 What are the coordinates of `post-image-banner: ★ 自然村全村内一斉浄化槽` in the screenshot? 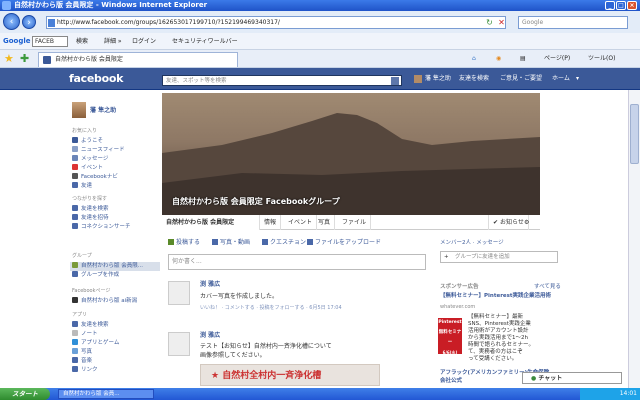 It's located at (290, 375).